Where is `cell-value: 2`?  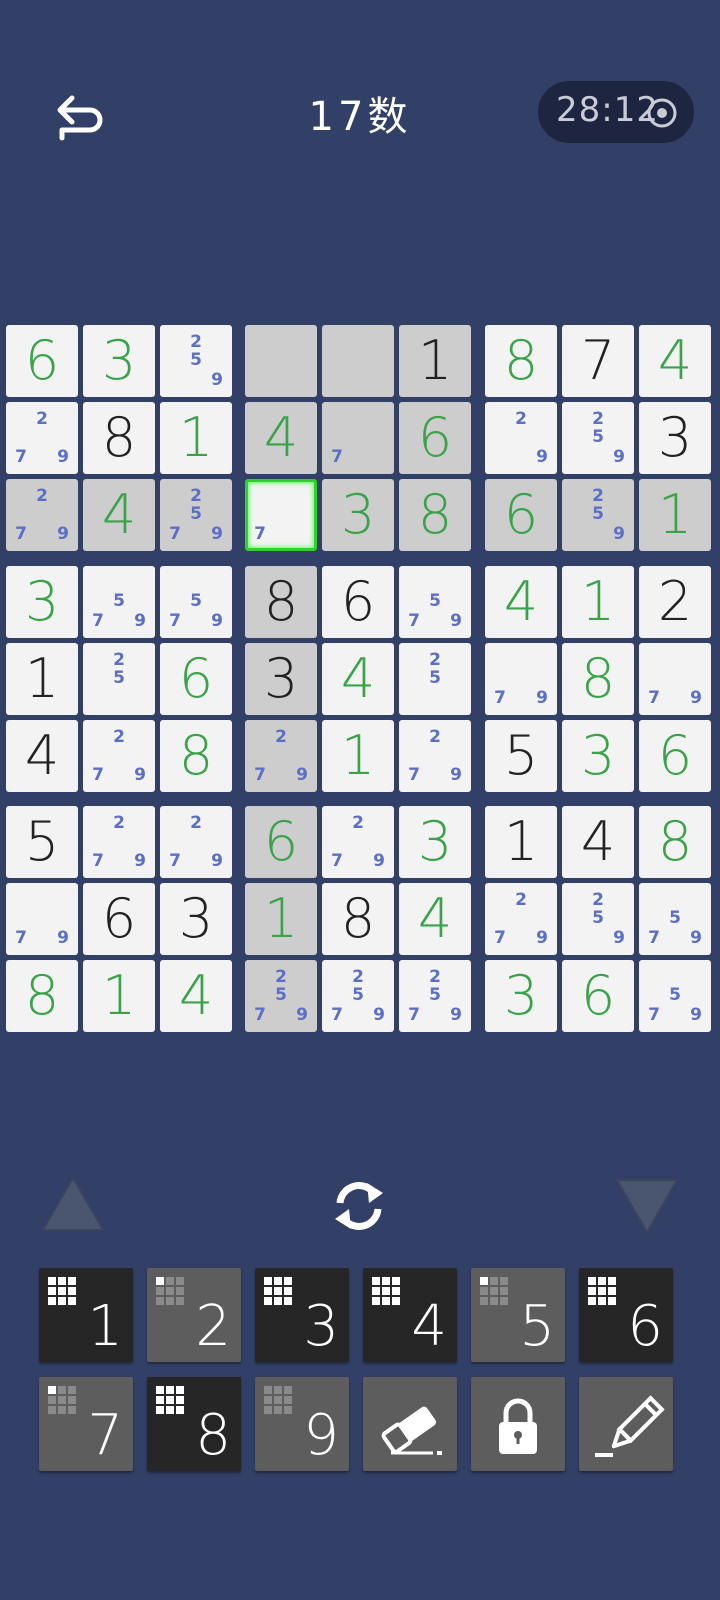
cell-value: 2 is located at coordinates (675, 601).